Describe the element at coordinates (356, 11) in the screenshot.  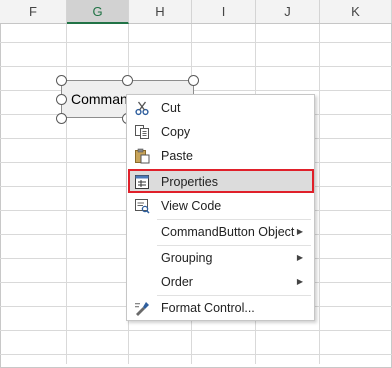
I see `column-header-k: K` at that location.